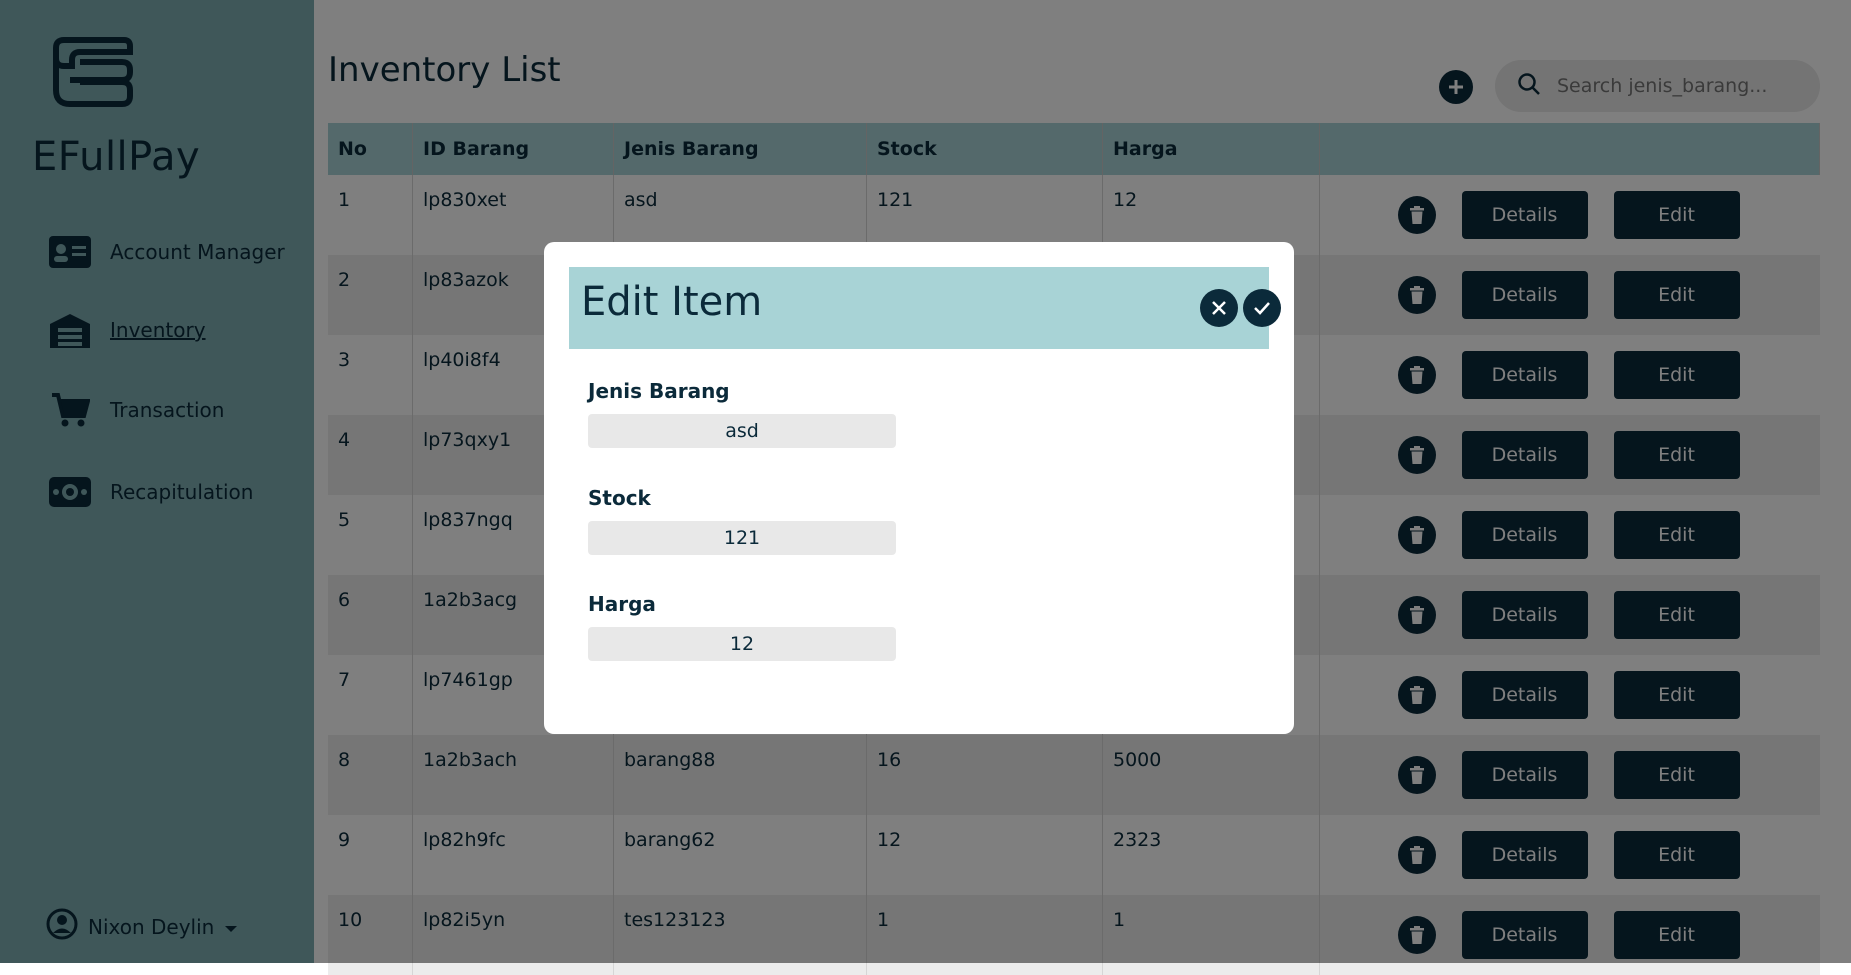 The width and height of the screenshot is (1851, 975). I want to click on jenis-barang-input, so click(742, 431).